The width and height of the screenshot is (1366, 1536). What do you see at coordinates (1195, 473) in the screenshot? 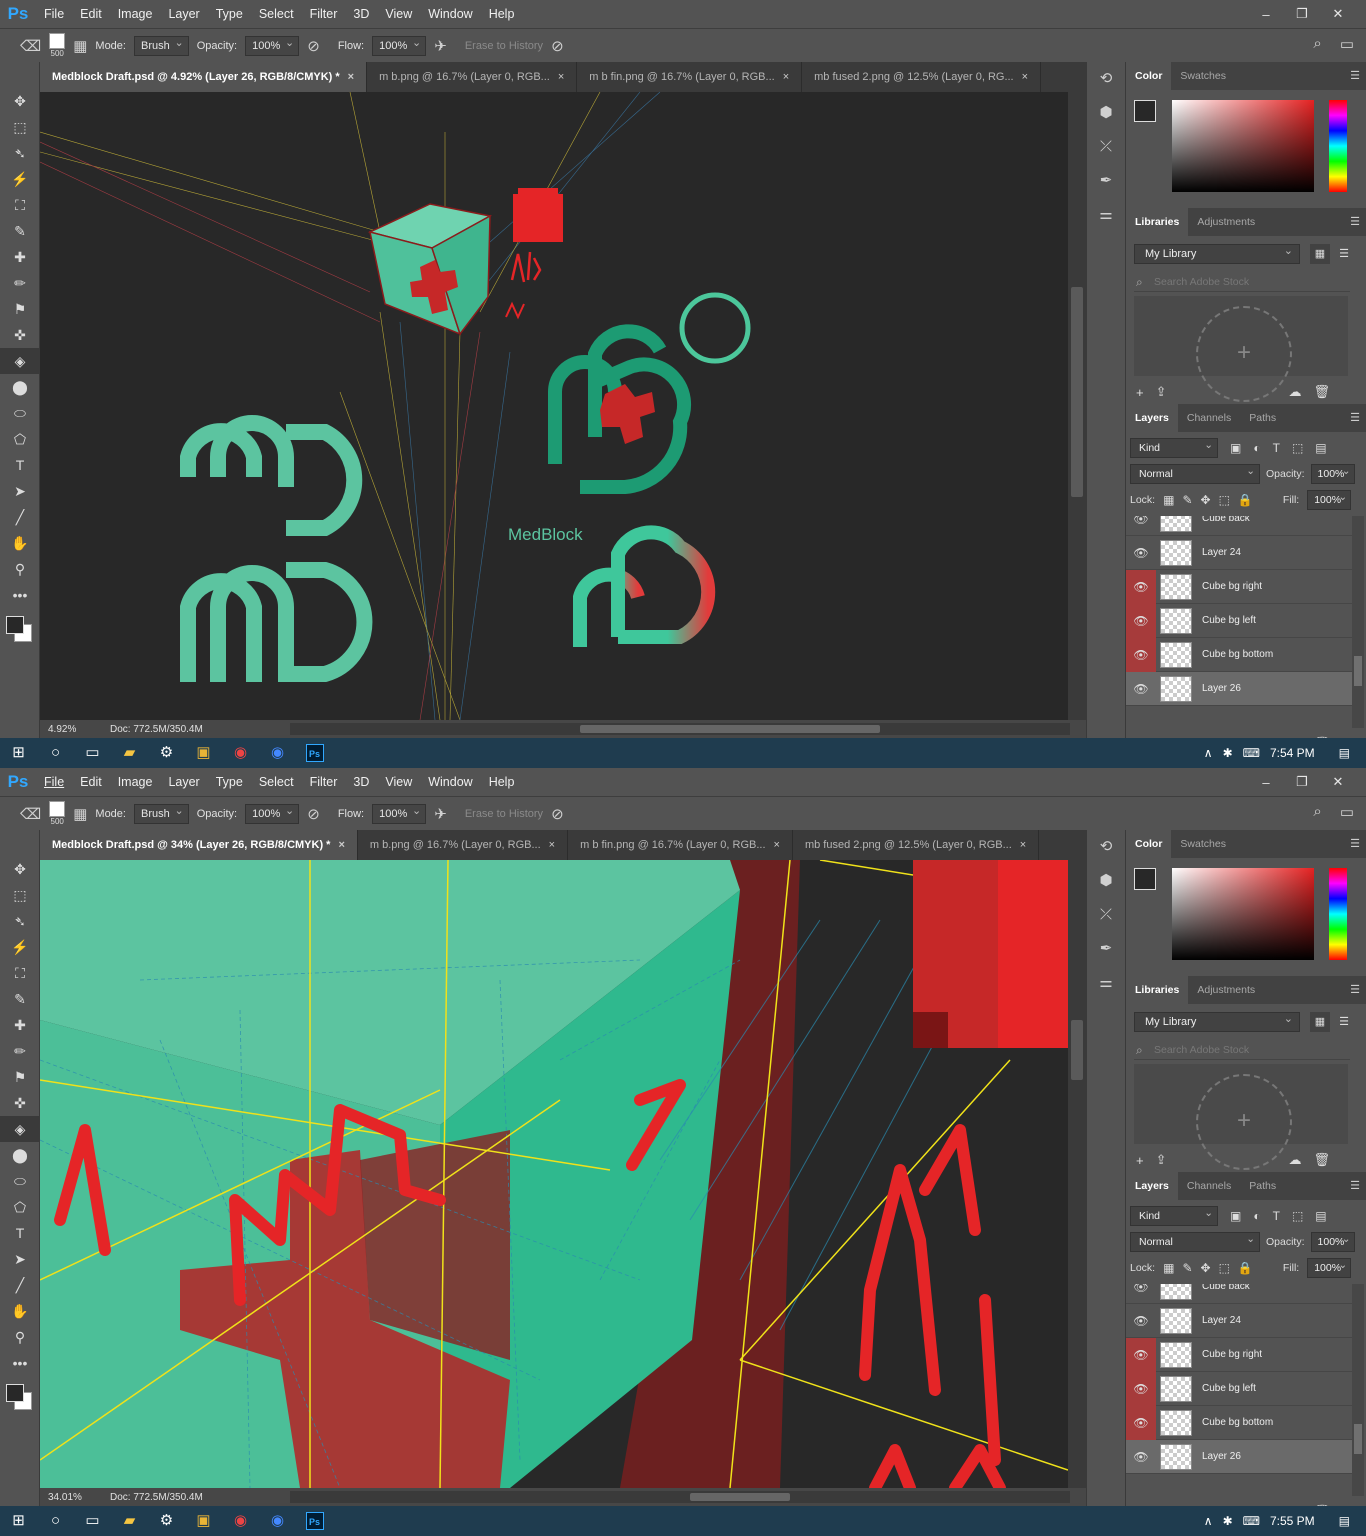
I see `blend-mode-select: Normal` at bounding box center [1195, 473].